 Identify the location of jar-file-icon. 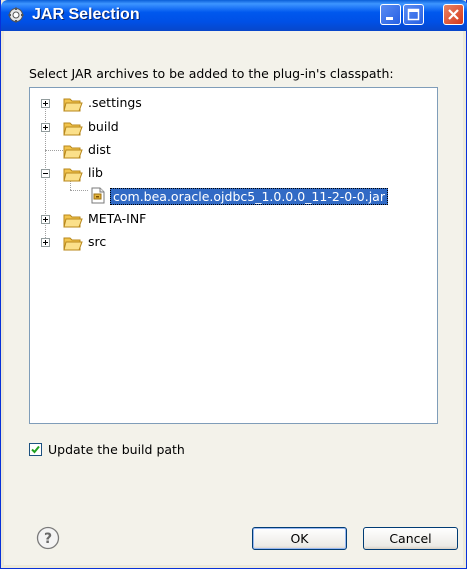
(98, 195).